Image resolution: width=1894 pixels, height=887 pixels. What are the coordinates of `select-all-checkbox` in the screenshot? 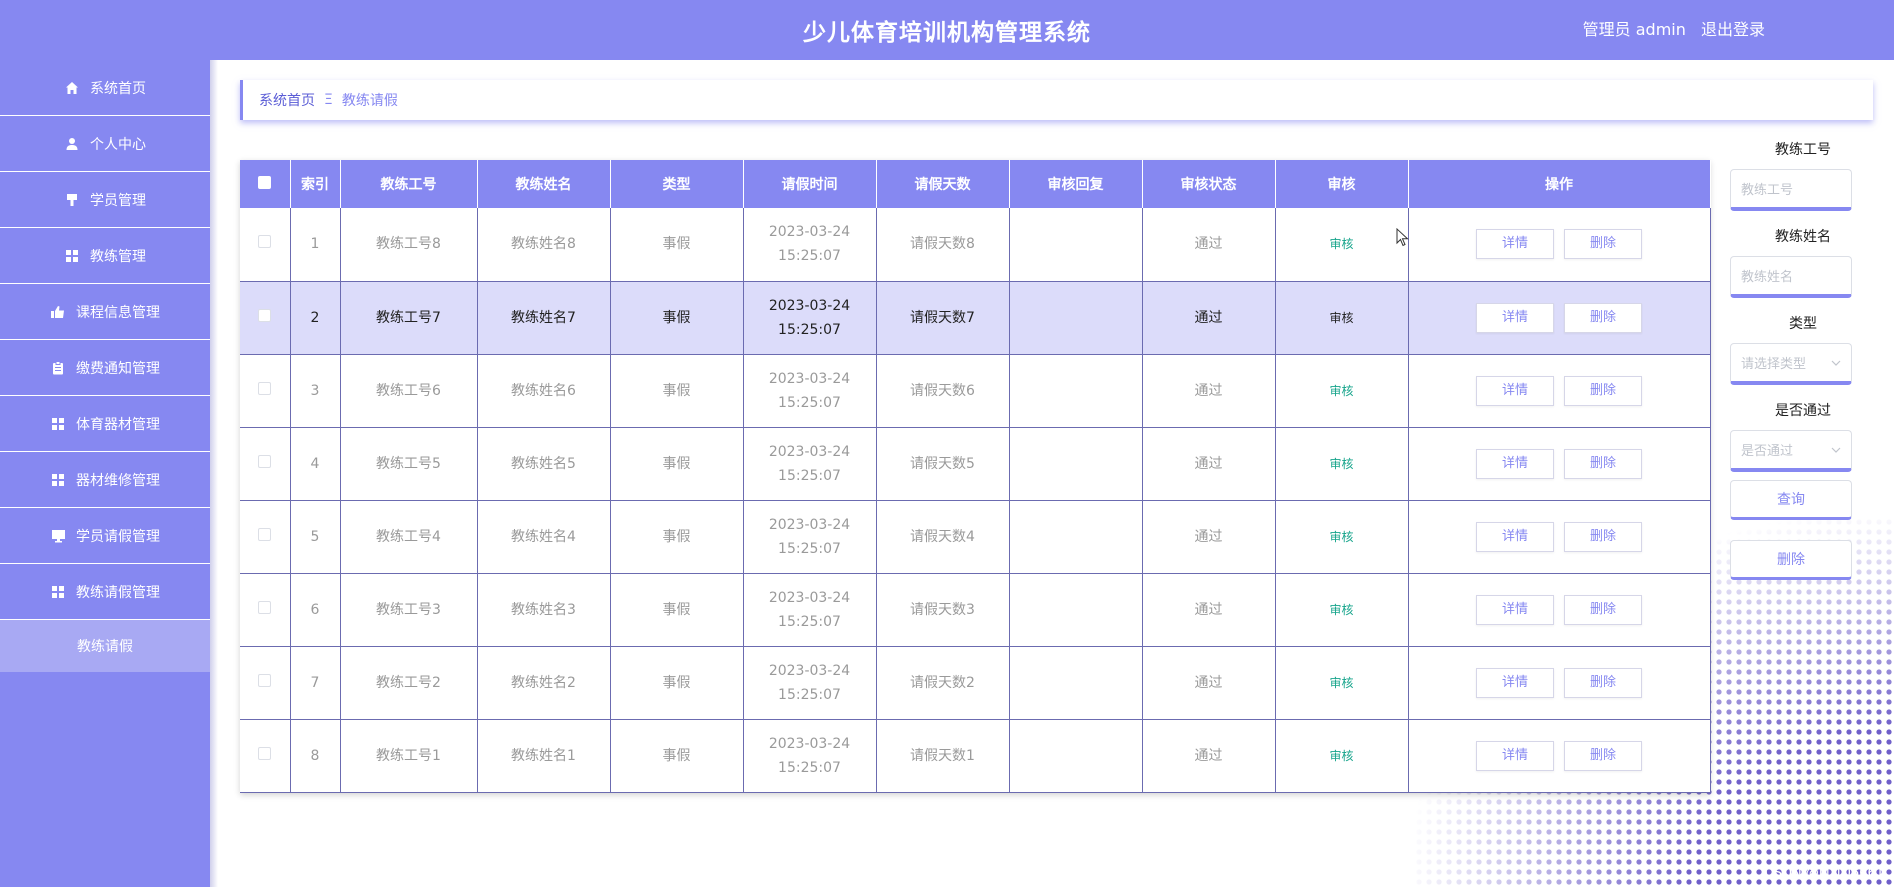 It's located at (265, 182).